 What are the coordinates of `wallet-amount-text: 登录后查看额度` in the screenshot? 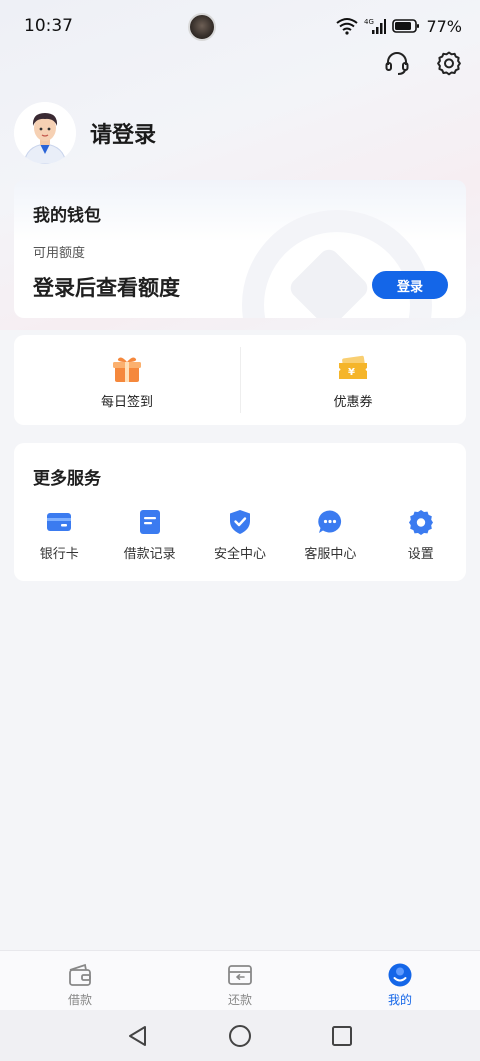 It's located at (106, 288).